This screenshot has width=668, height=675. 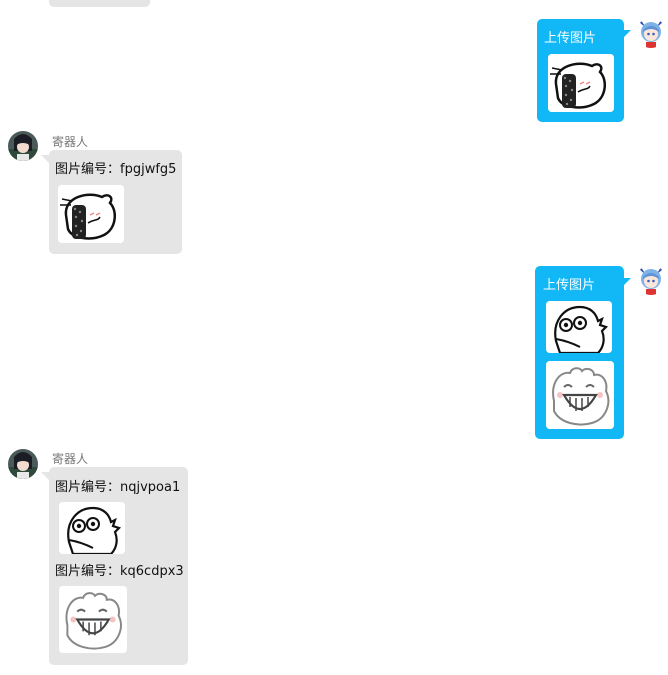 What do you see at coordinates (118, 487) in the screenshot?
I see `image-id-text: 图片编号：nqjvpoa1` at bounding box center [118, 487].